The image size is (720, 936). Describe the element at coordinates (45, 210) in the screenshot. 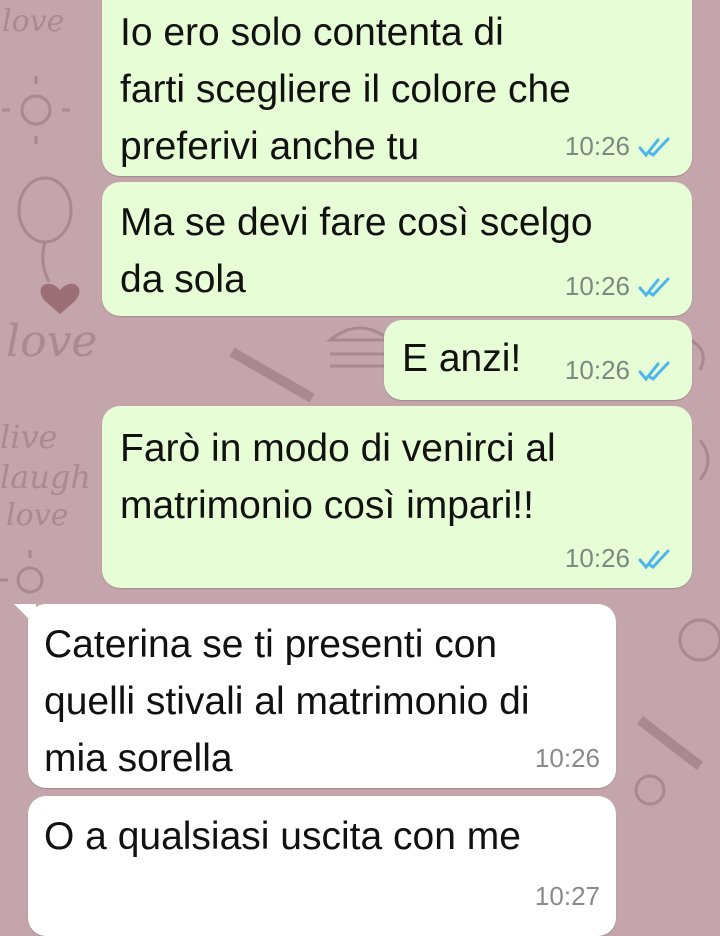

I see `balloon-doodle-icon` at that location.